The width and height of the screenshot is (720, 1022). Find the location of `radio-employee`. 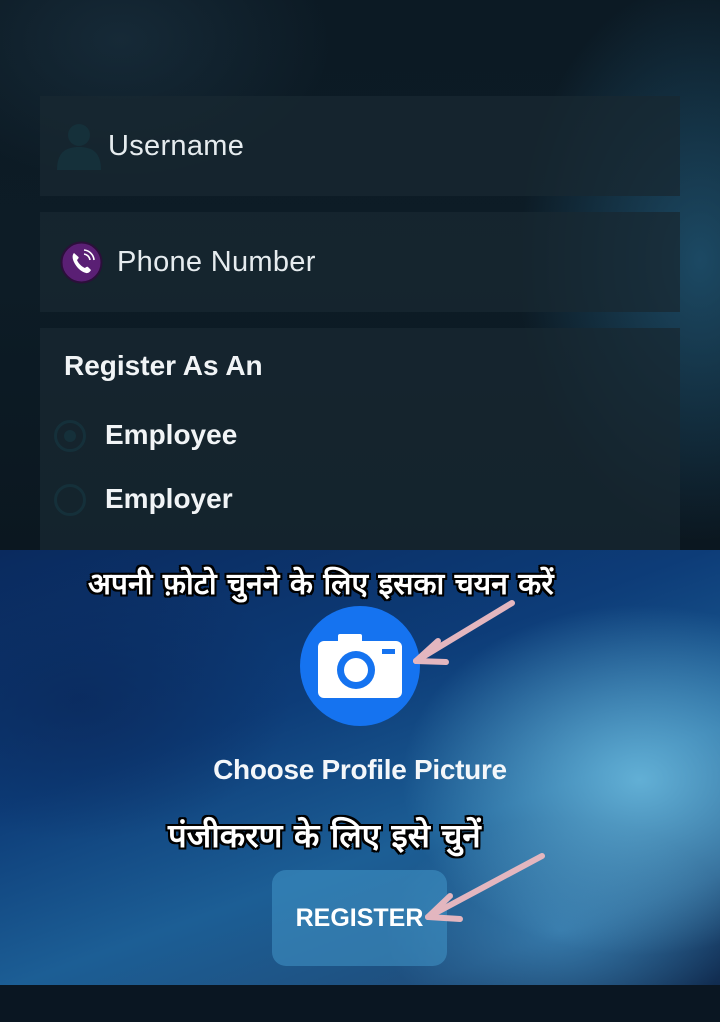

radio-employee is located at coordinates (70, 436).